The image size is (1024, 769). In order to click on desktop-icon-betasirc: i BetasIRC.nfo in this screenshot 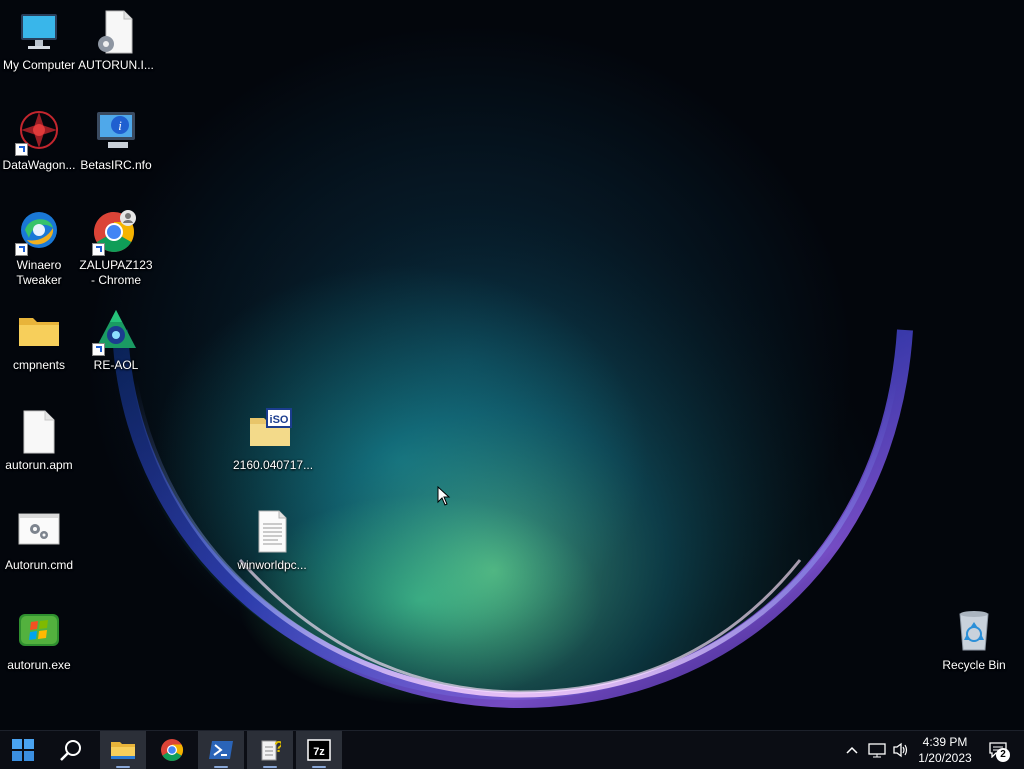, I will do `click(116, 140)`.